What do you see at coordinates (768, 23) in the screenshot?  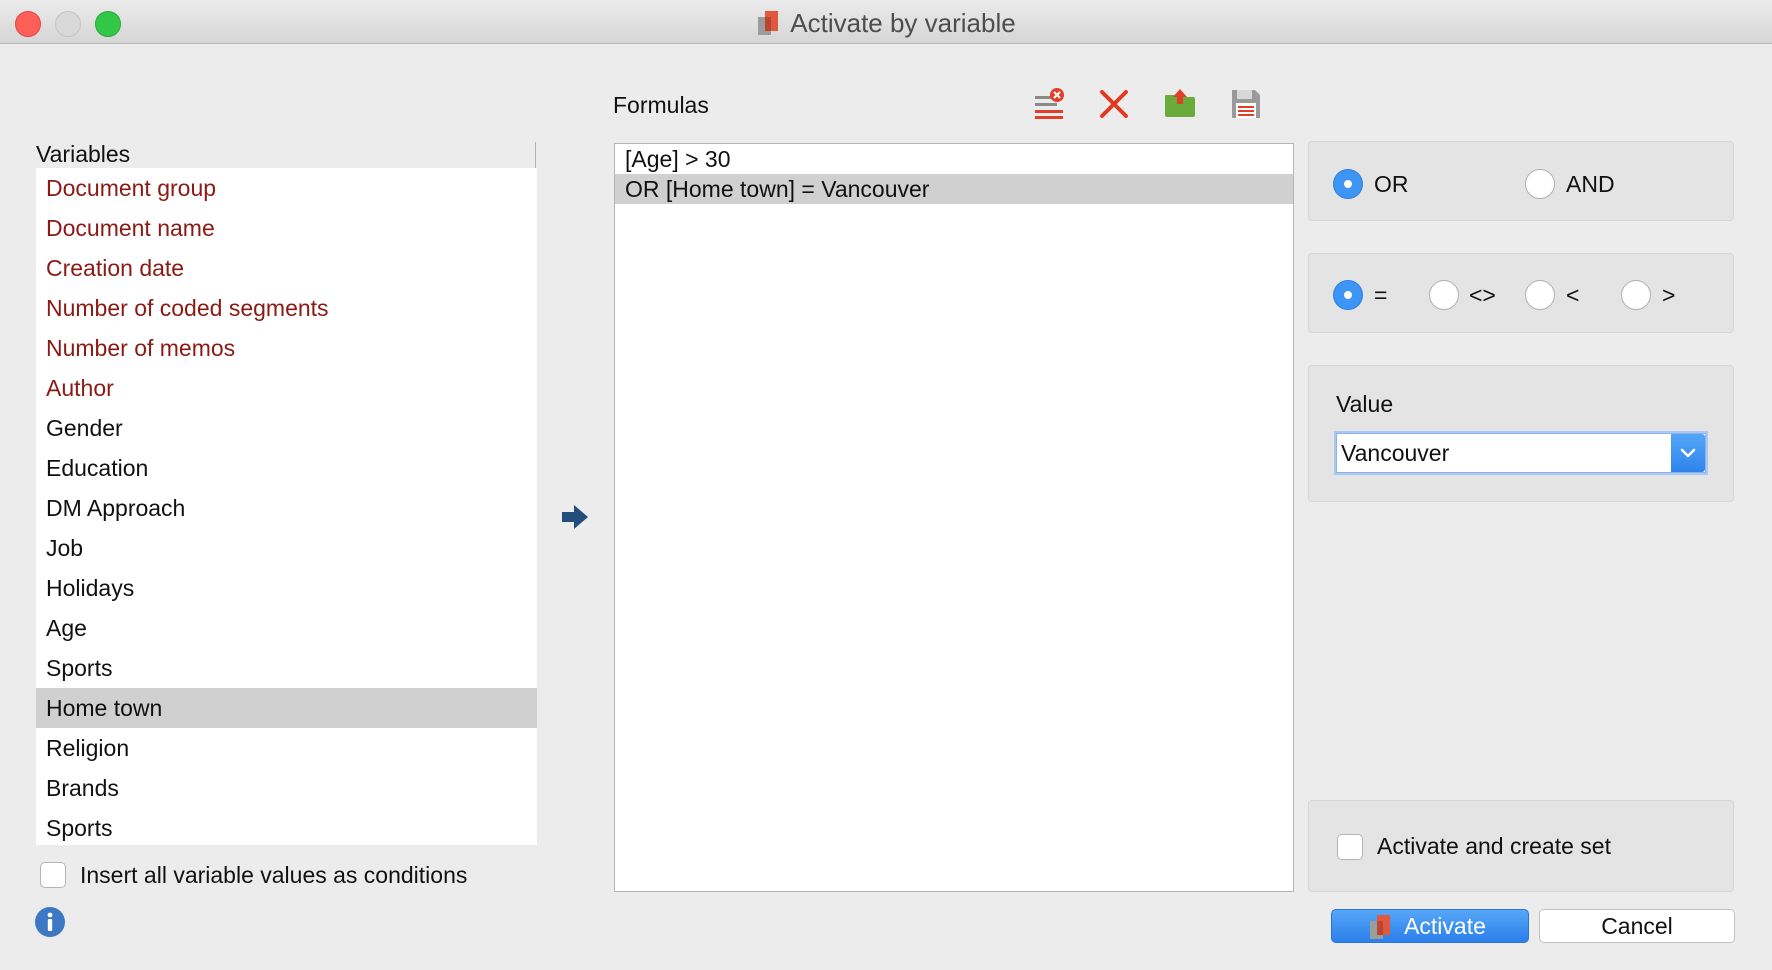 I see `app-logo-icon` at bounding box center [768, 23].